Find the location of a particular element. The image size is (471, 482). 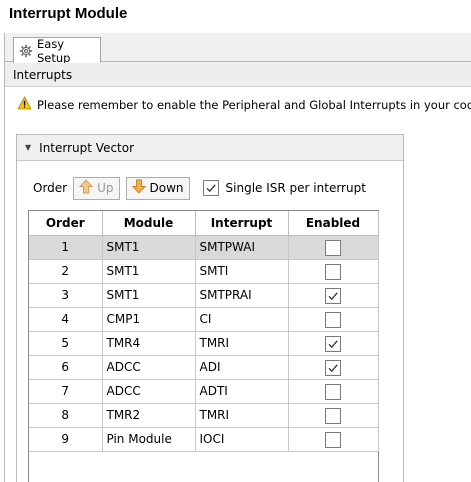

cell-interrupt: ADI is located at coordinates (242, 367).